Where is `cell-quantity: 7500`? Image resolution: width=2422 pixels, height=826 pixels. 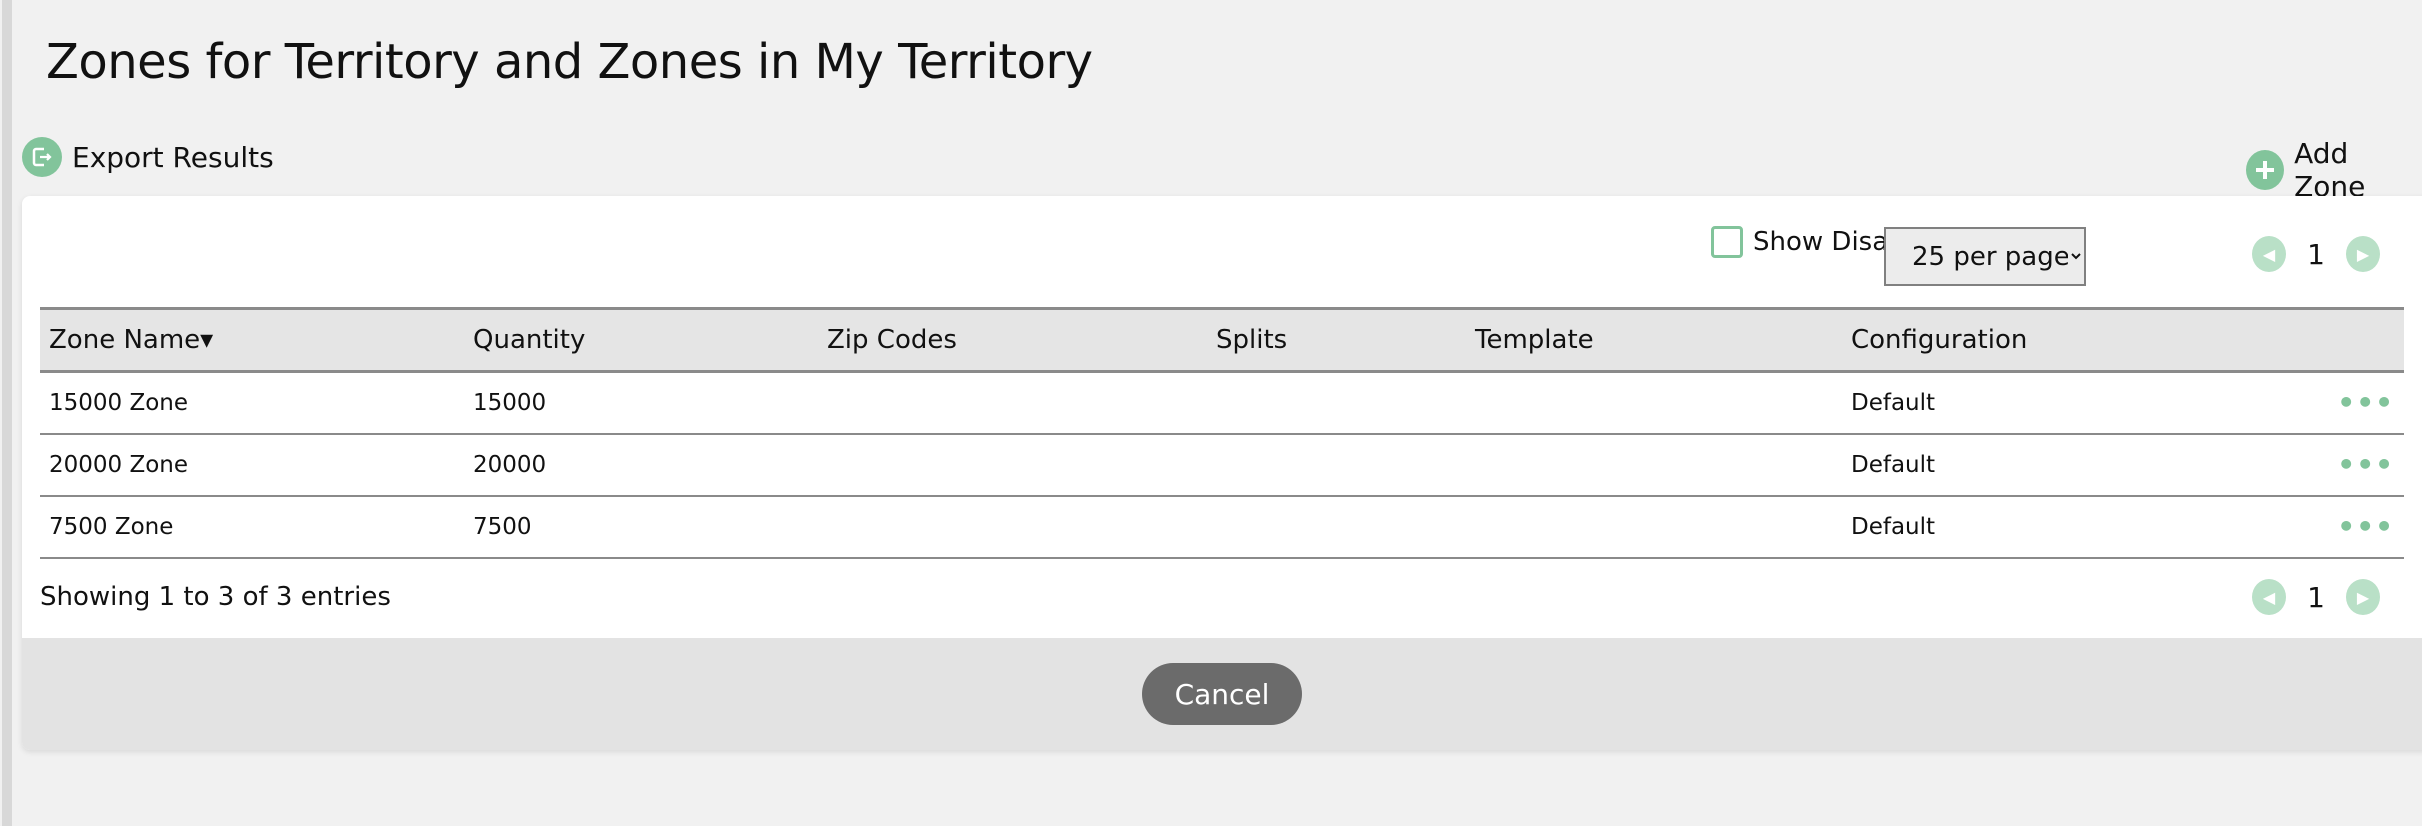
cell-quantity: 7500 is located at coordinates (641, 527).